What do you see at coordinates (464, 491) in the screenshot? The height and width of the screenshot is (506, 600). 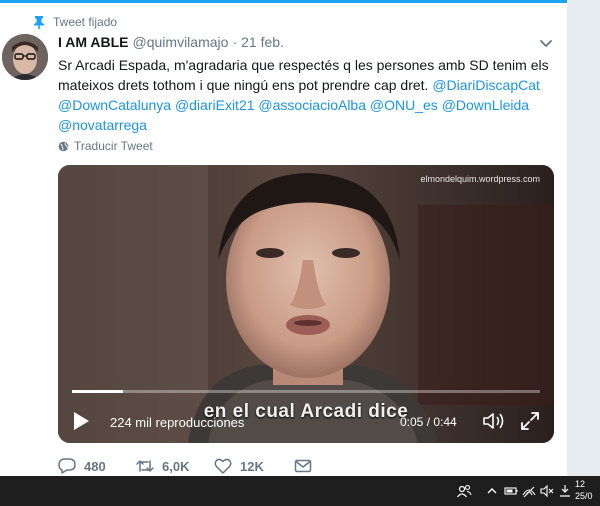 I see `people-icon` at bounding box center [464, 491].